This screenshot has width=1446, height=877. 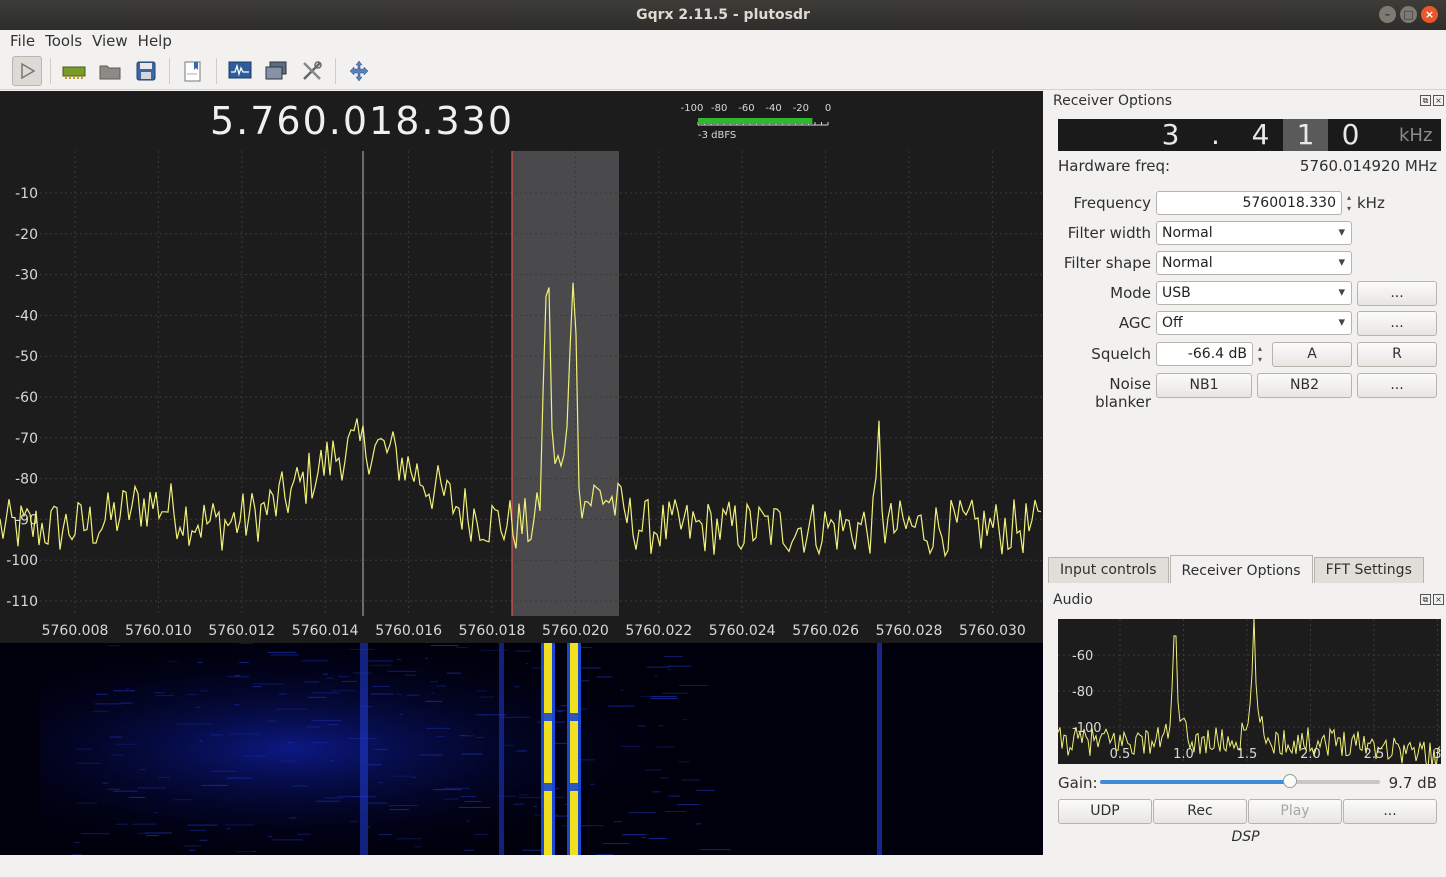 I want to click on gain-slider-handle, so click(x=1290, y=781).